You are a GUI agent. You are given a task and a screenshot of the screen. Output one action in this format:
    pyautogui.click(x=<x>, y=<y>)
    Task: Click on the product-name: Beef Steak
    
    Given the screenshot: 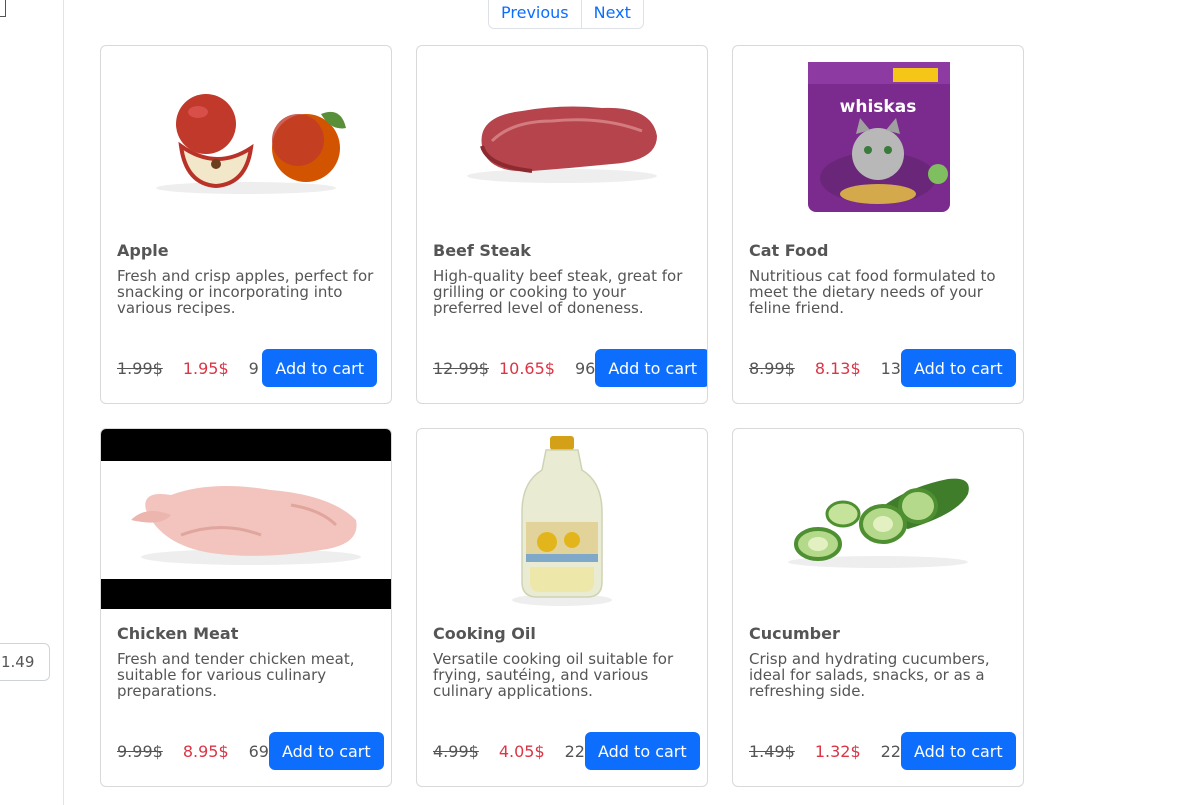 What is the action you would take?
    pyautogui.click(x=482, y=250)
    